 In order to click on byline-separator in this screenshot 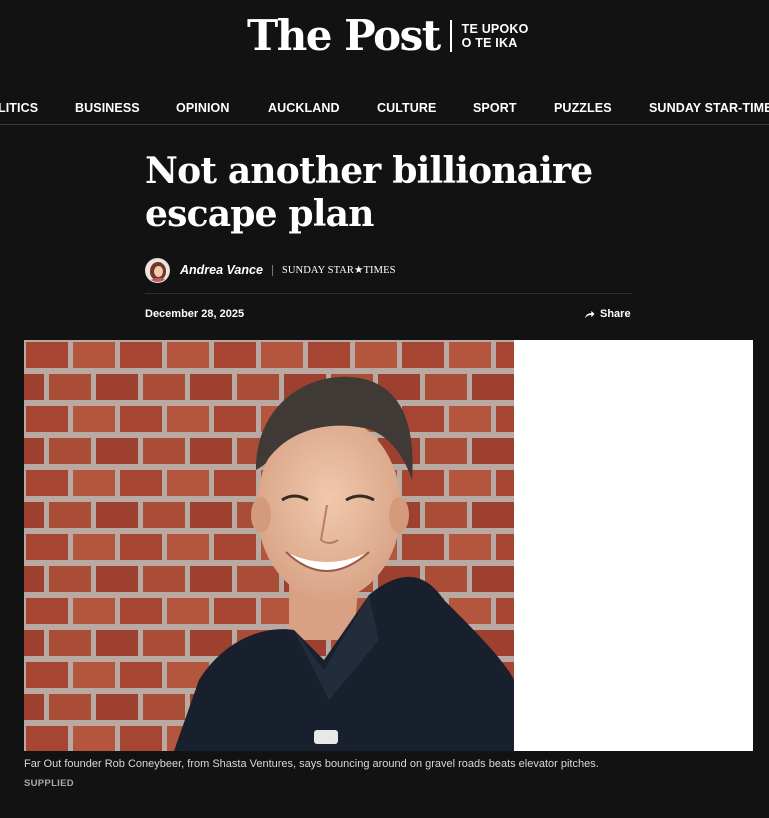, I will do `click(272, 270)`.